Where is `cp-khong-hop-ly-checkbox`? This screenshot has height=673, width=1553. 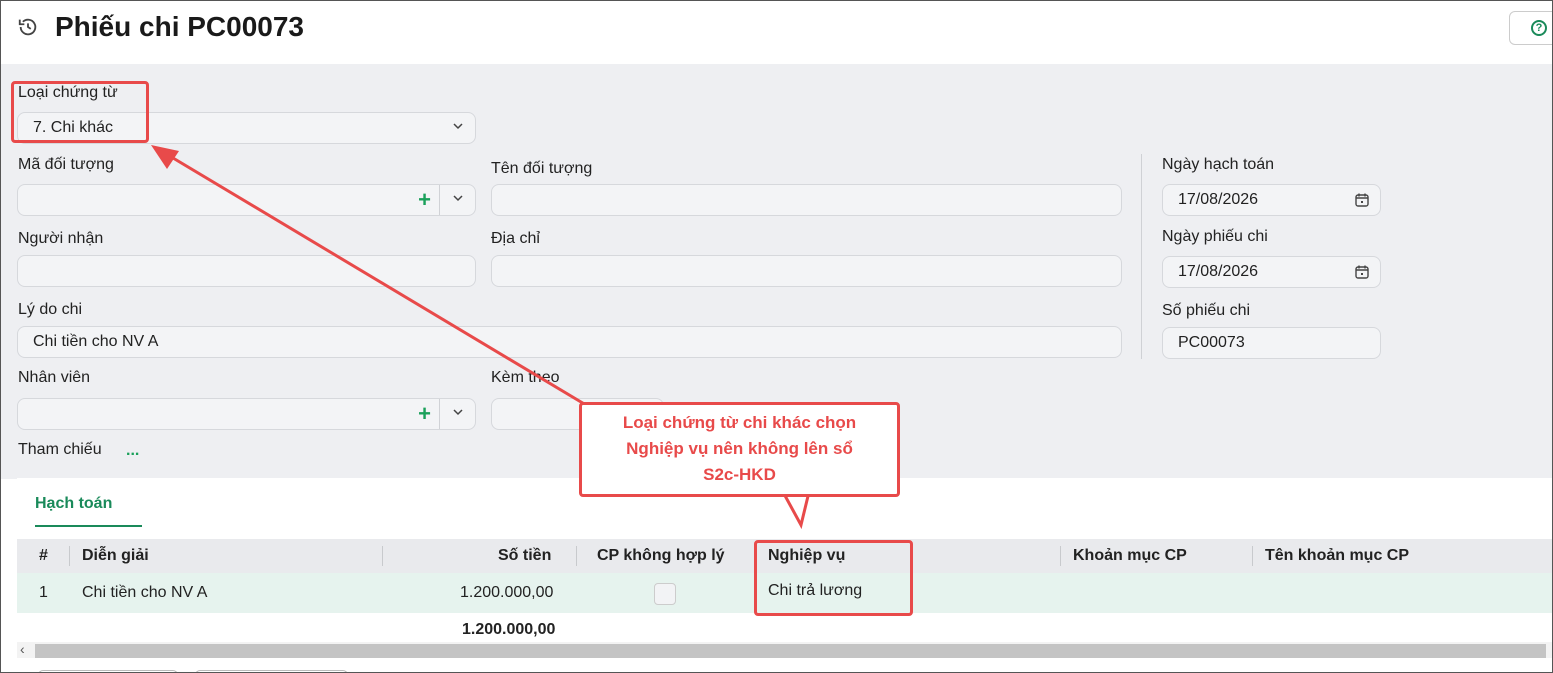 cp-khong-hop-ly-checkbox is located at coordinates (665, 594).